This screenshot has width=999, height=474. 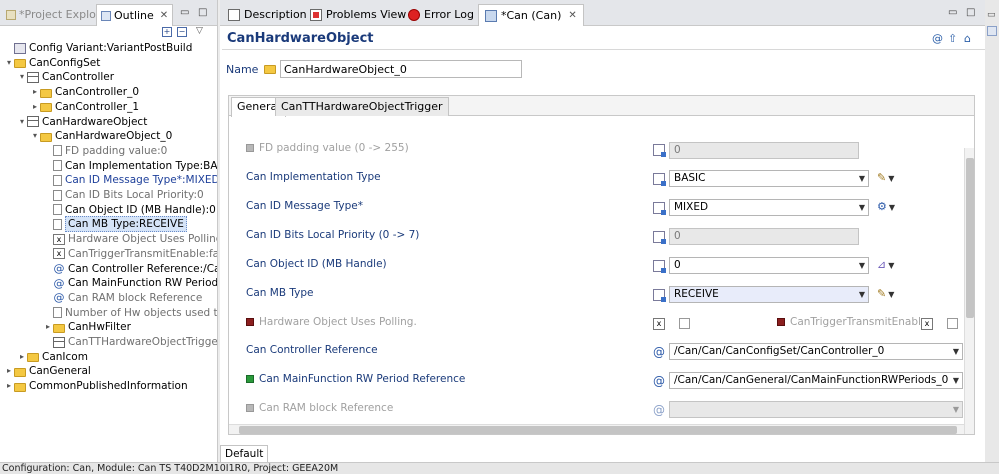 I want to click on tree-node: Can MB Type:RECEIVE, so click(x=115, y=224).